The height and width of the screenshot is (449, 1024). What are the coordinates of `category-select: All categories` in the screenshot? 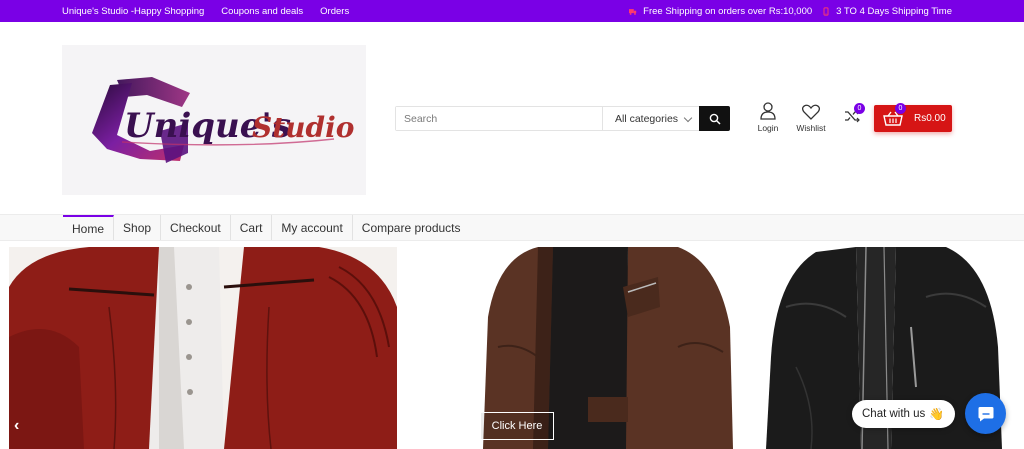 It's located at (650, 118).